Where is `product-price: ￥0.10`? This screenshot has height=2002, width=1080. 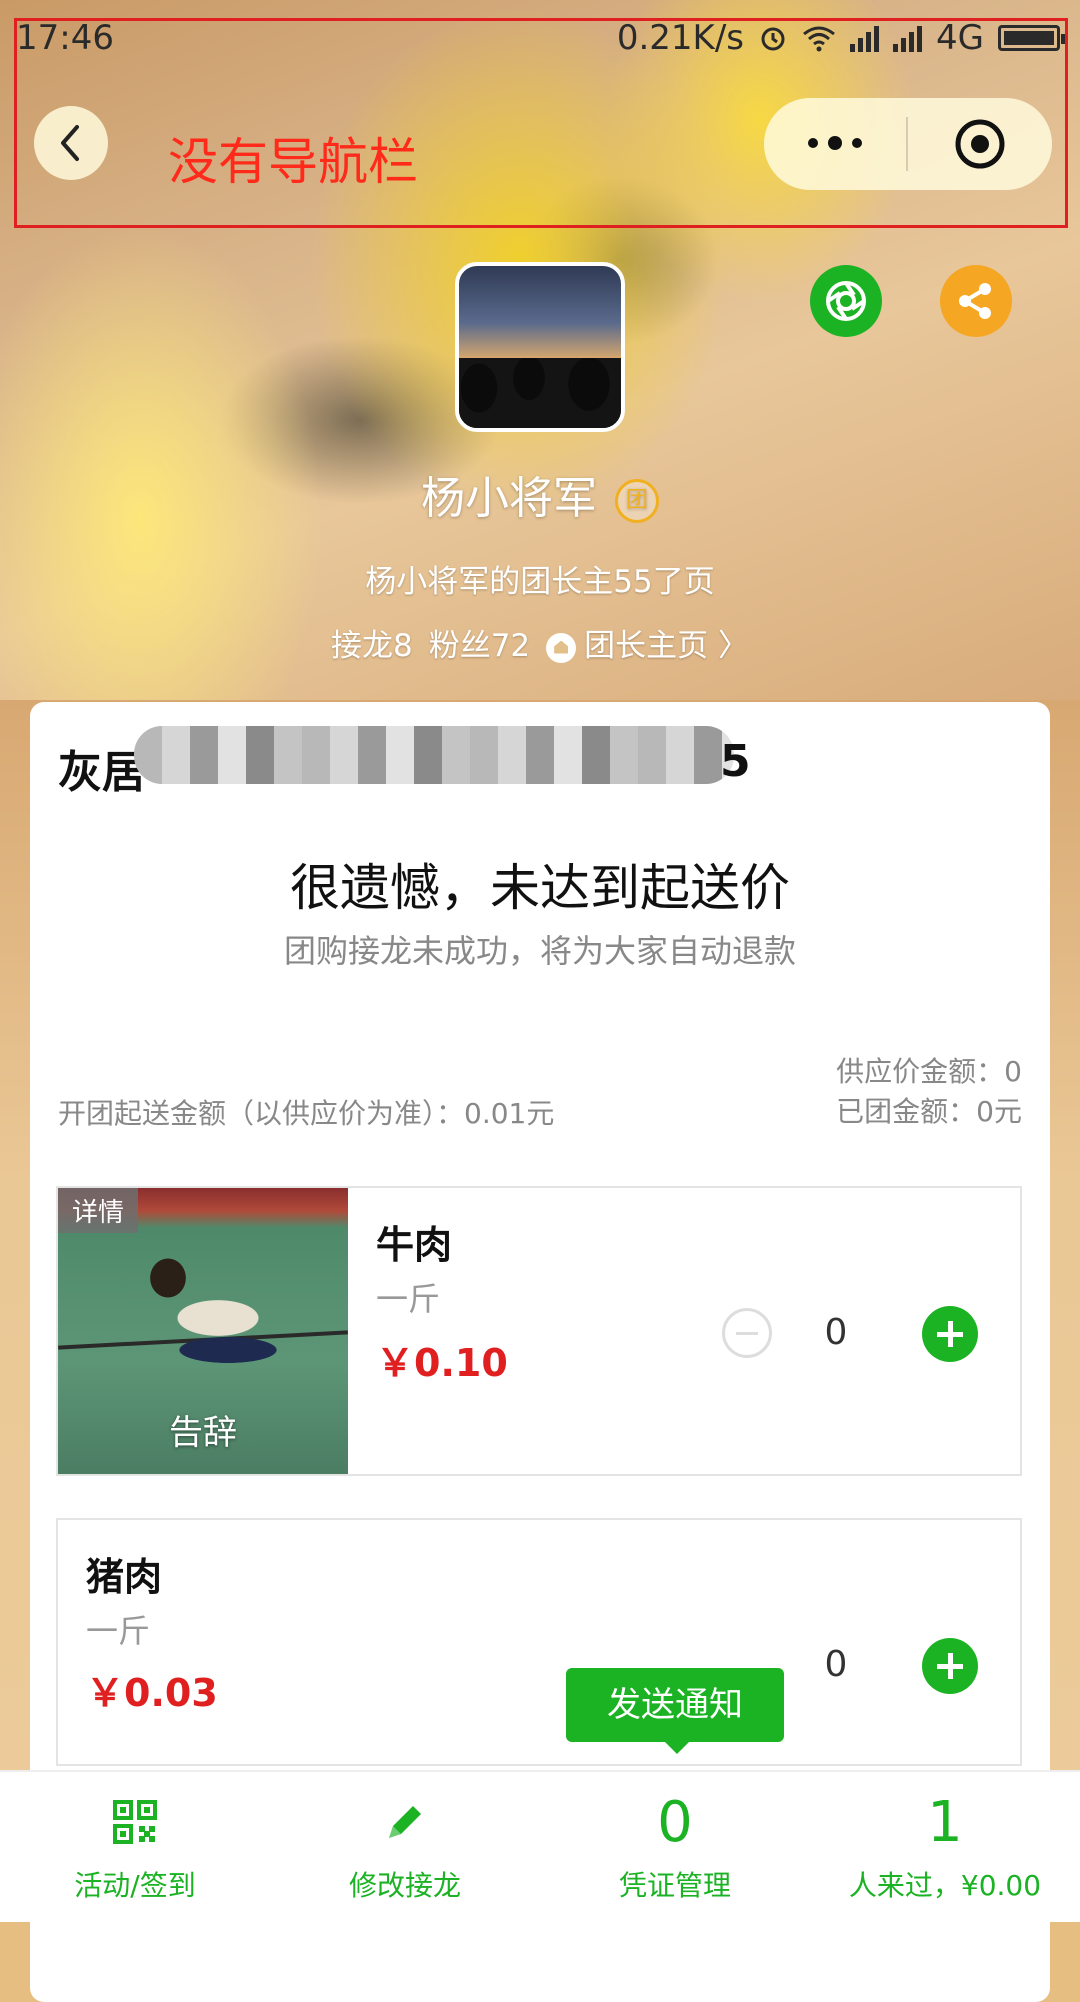
product-price: ￥0.10 is located at coordinates (442, 1363).